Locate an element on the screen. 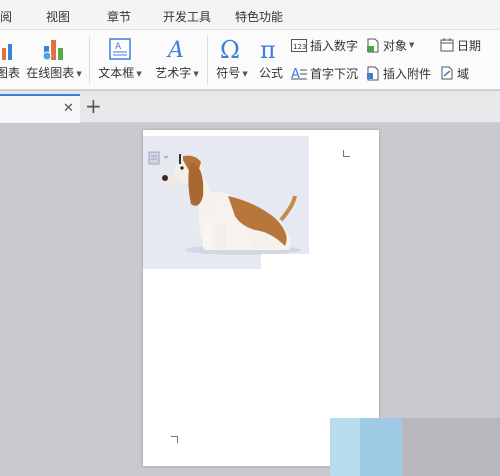  textbox-button: A 文本框 ▼ is located at coordinates (120, 58).